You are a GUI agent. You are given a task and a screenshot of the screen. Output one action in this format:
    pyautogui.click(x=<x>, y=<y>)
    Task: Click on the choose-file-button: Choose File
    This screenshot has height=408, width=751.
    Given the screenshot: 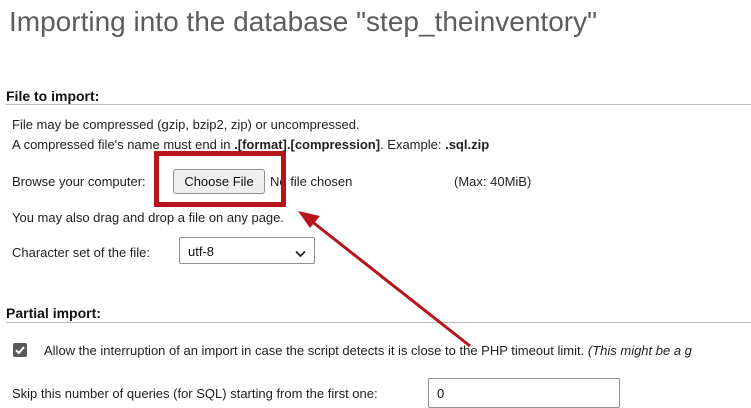 What is the action you would take?
    pyautogui.click(x=219, y=181)
    